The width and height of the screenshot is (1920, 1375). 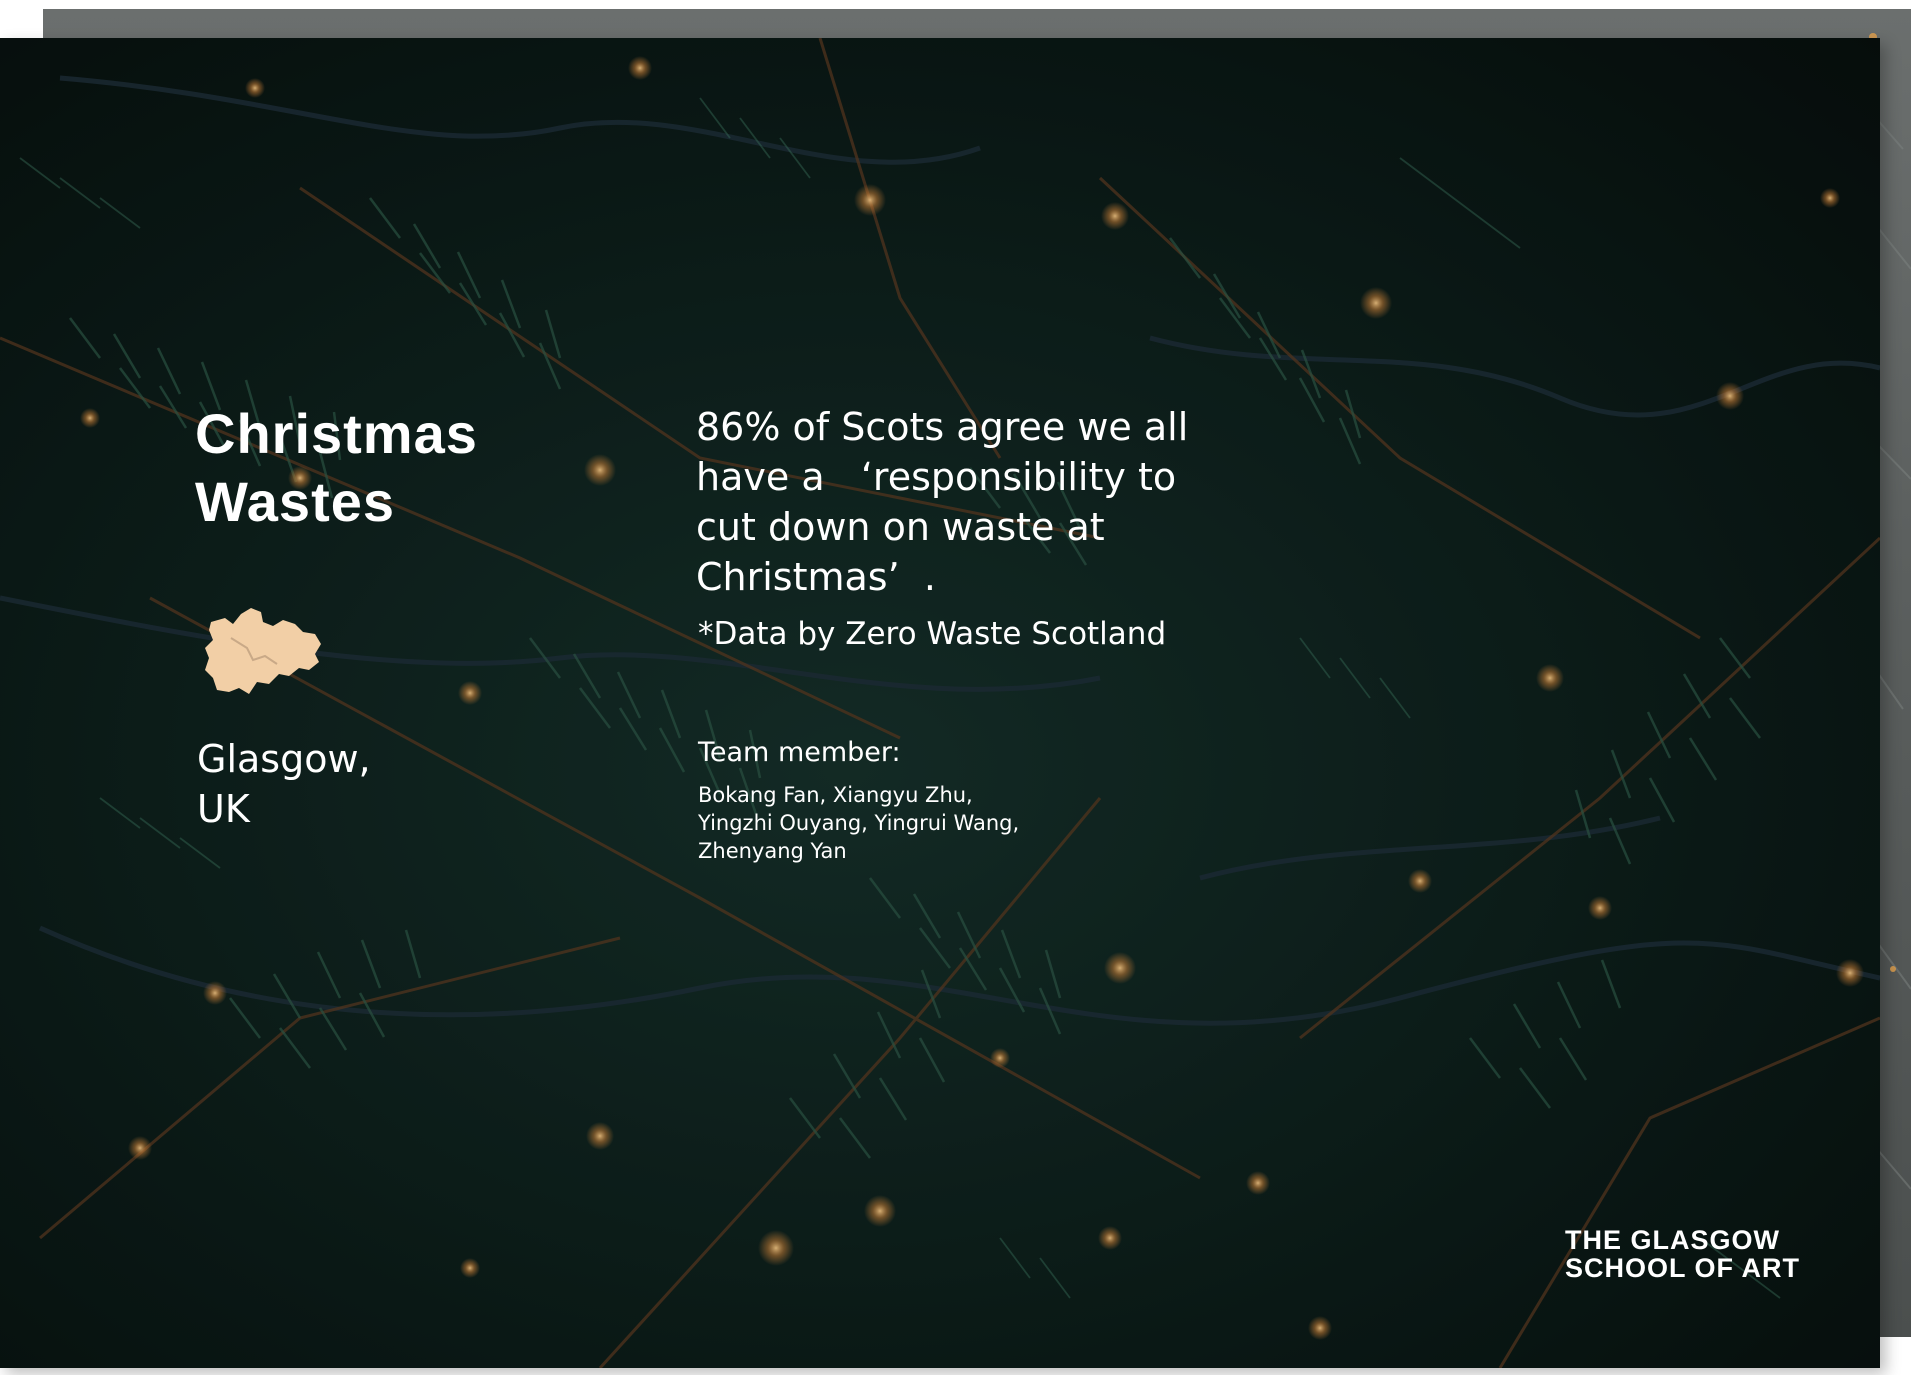 I want to click on location-line-1: Glasgow,, so click(x=284, y=759).